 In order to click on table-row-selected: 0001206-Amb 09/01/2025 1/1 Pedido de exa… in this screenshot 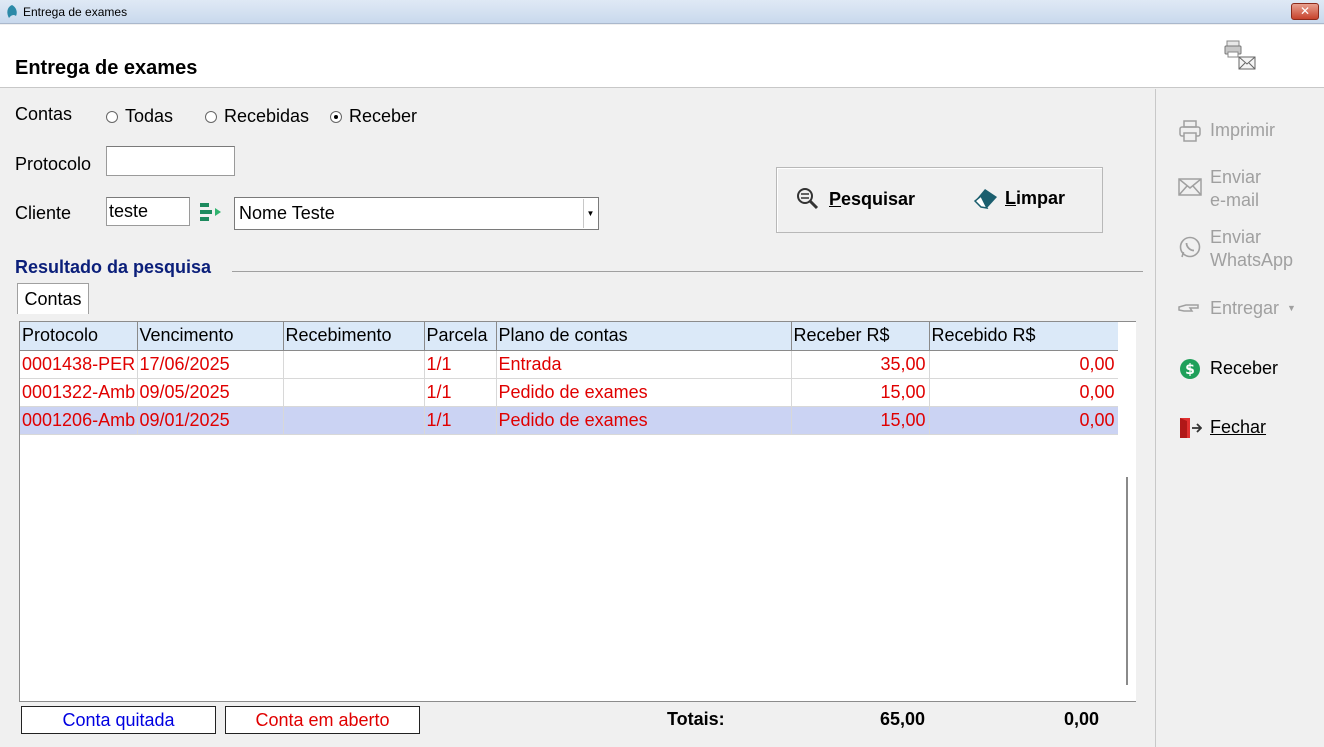, I will do `click(569, 420)`.